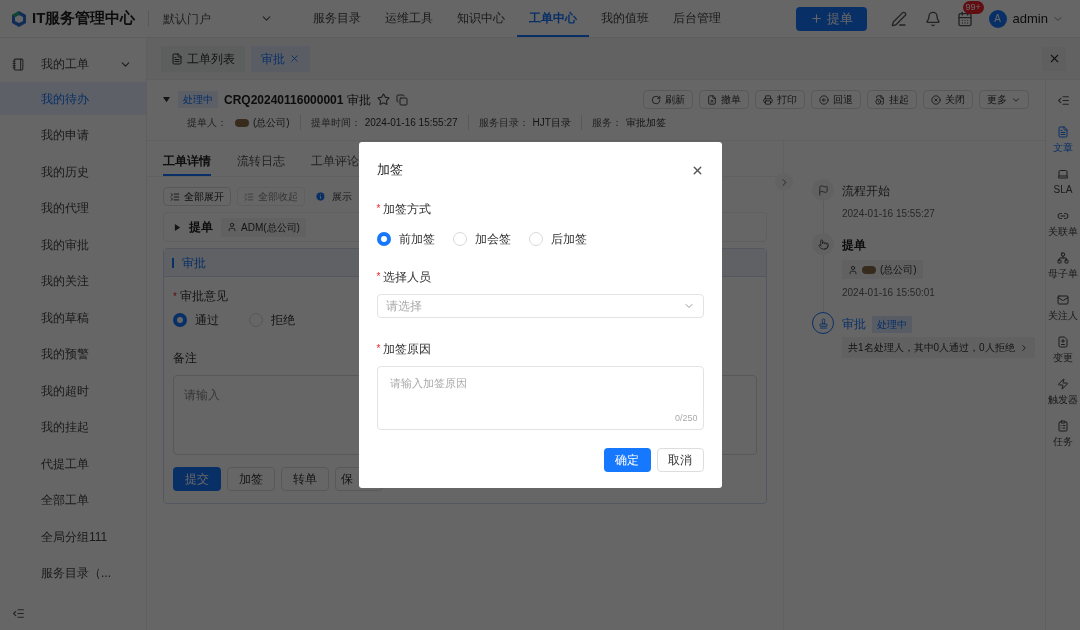 This screenshot has height=630, width=1080. I want to click on timeline-title: 审批, so click(854, 324).